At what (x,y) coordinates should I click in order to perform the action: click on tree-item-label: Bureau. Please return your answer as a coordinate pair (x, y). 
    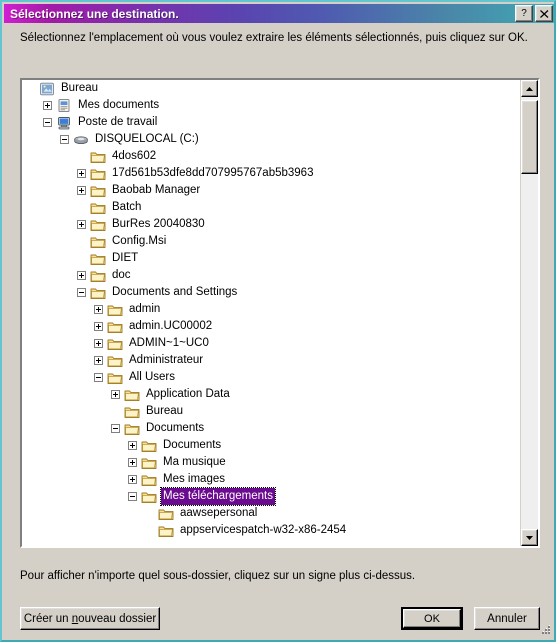
    Looking at the image, I should click on (80, 88).